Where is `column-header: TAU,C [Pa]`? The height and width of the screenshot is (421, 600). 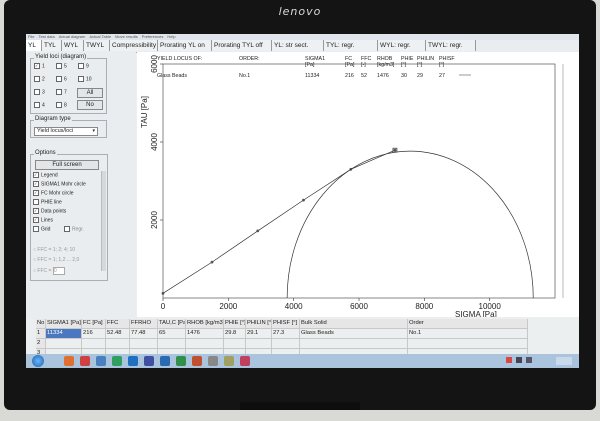
column-header: TAU,C [Pa] is located at coordinates (172, 324).